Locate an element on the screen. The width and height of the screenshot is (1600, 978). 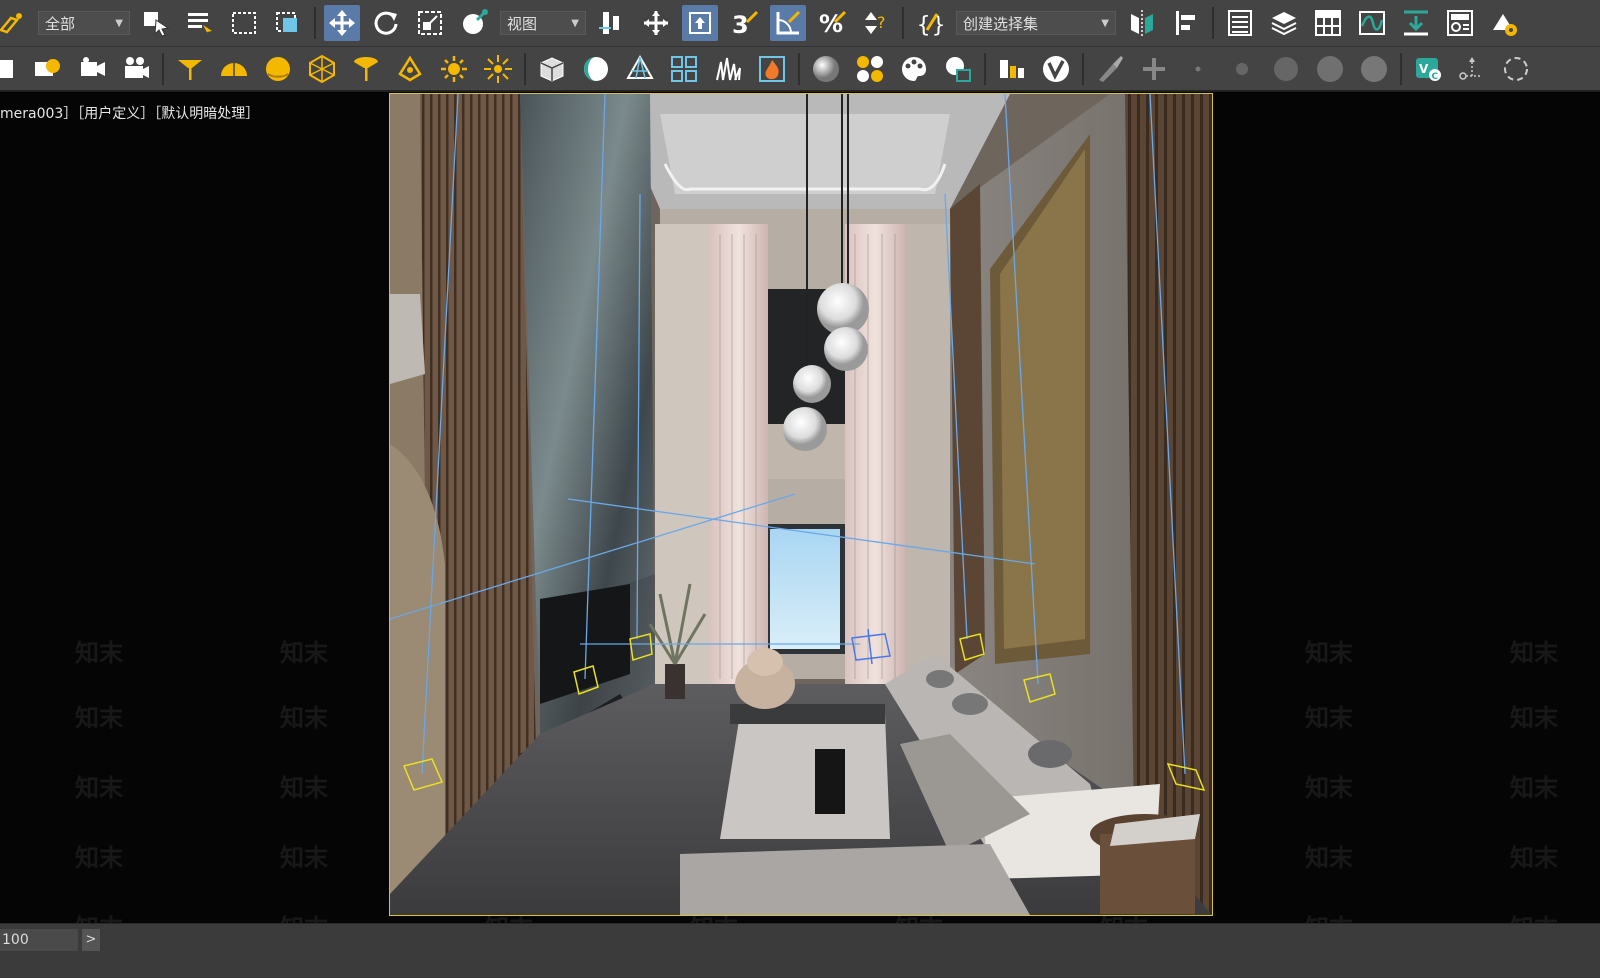
sphere-small-icon is located at coordinates (1242, 69).